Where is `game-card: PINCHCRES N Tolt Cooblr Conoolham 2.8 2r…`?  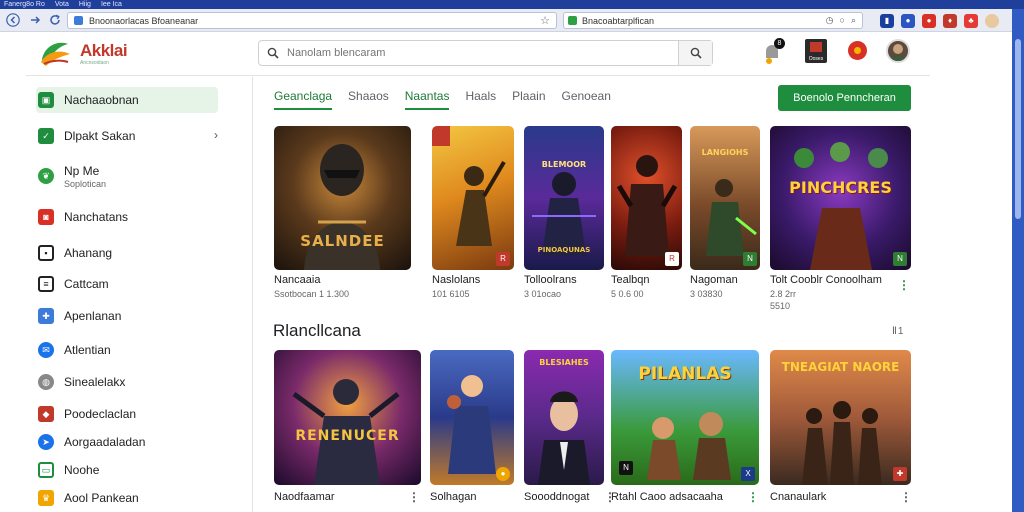 game-card: PINCHCRES N Tolt Cooblr Conoolham 2.8 2r… is located at coordinates (840, 221).